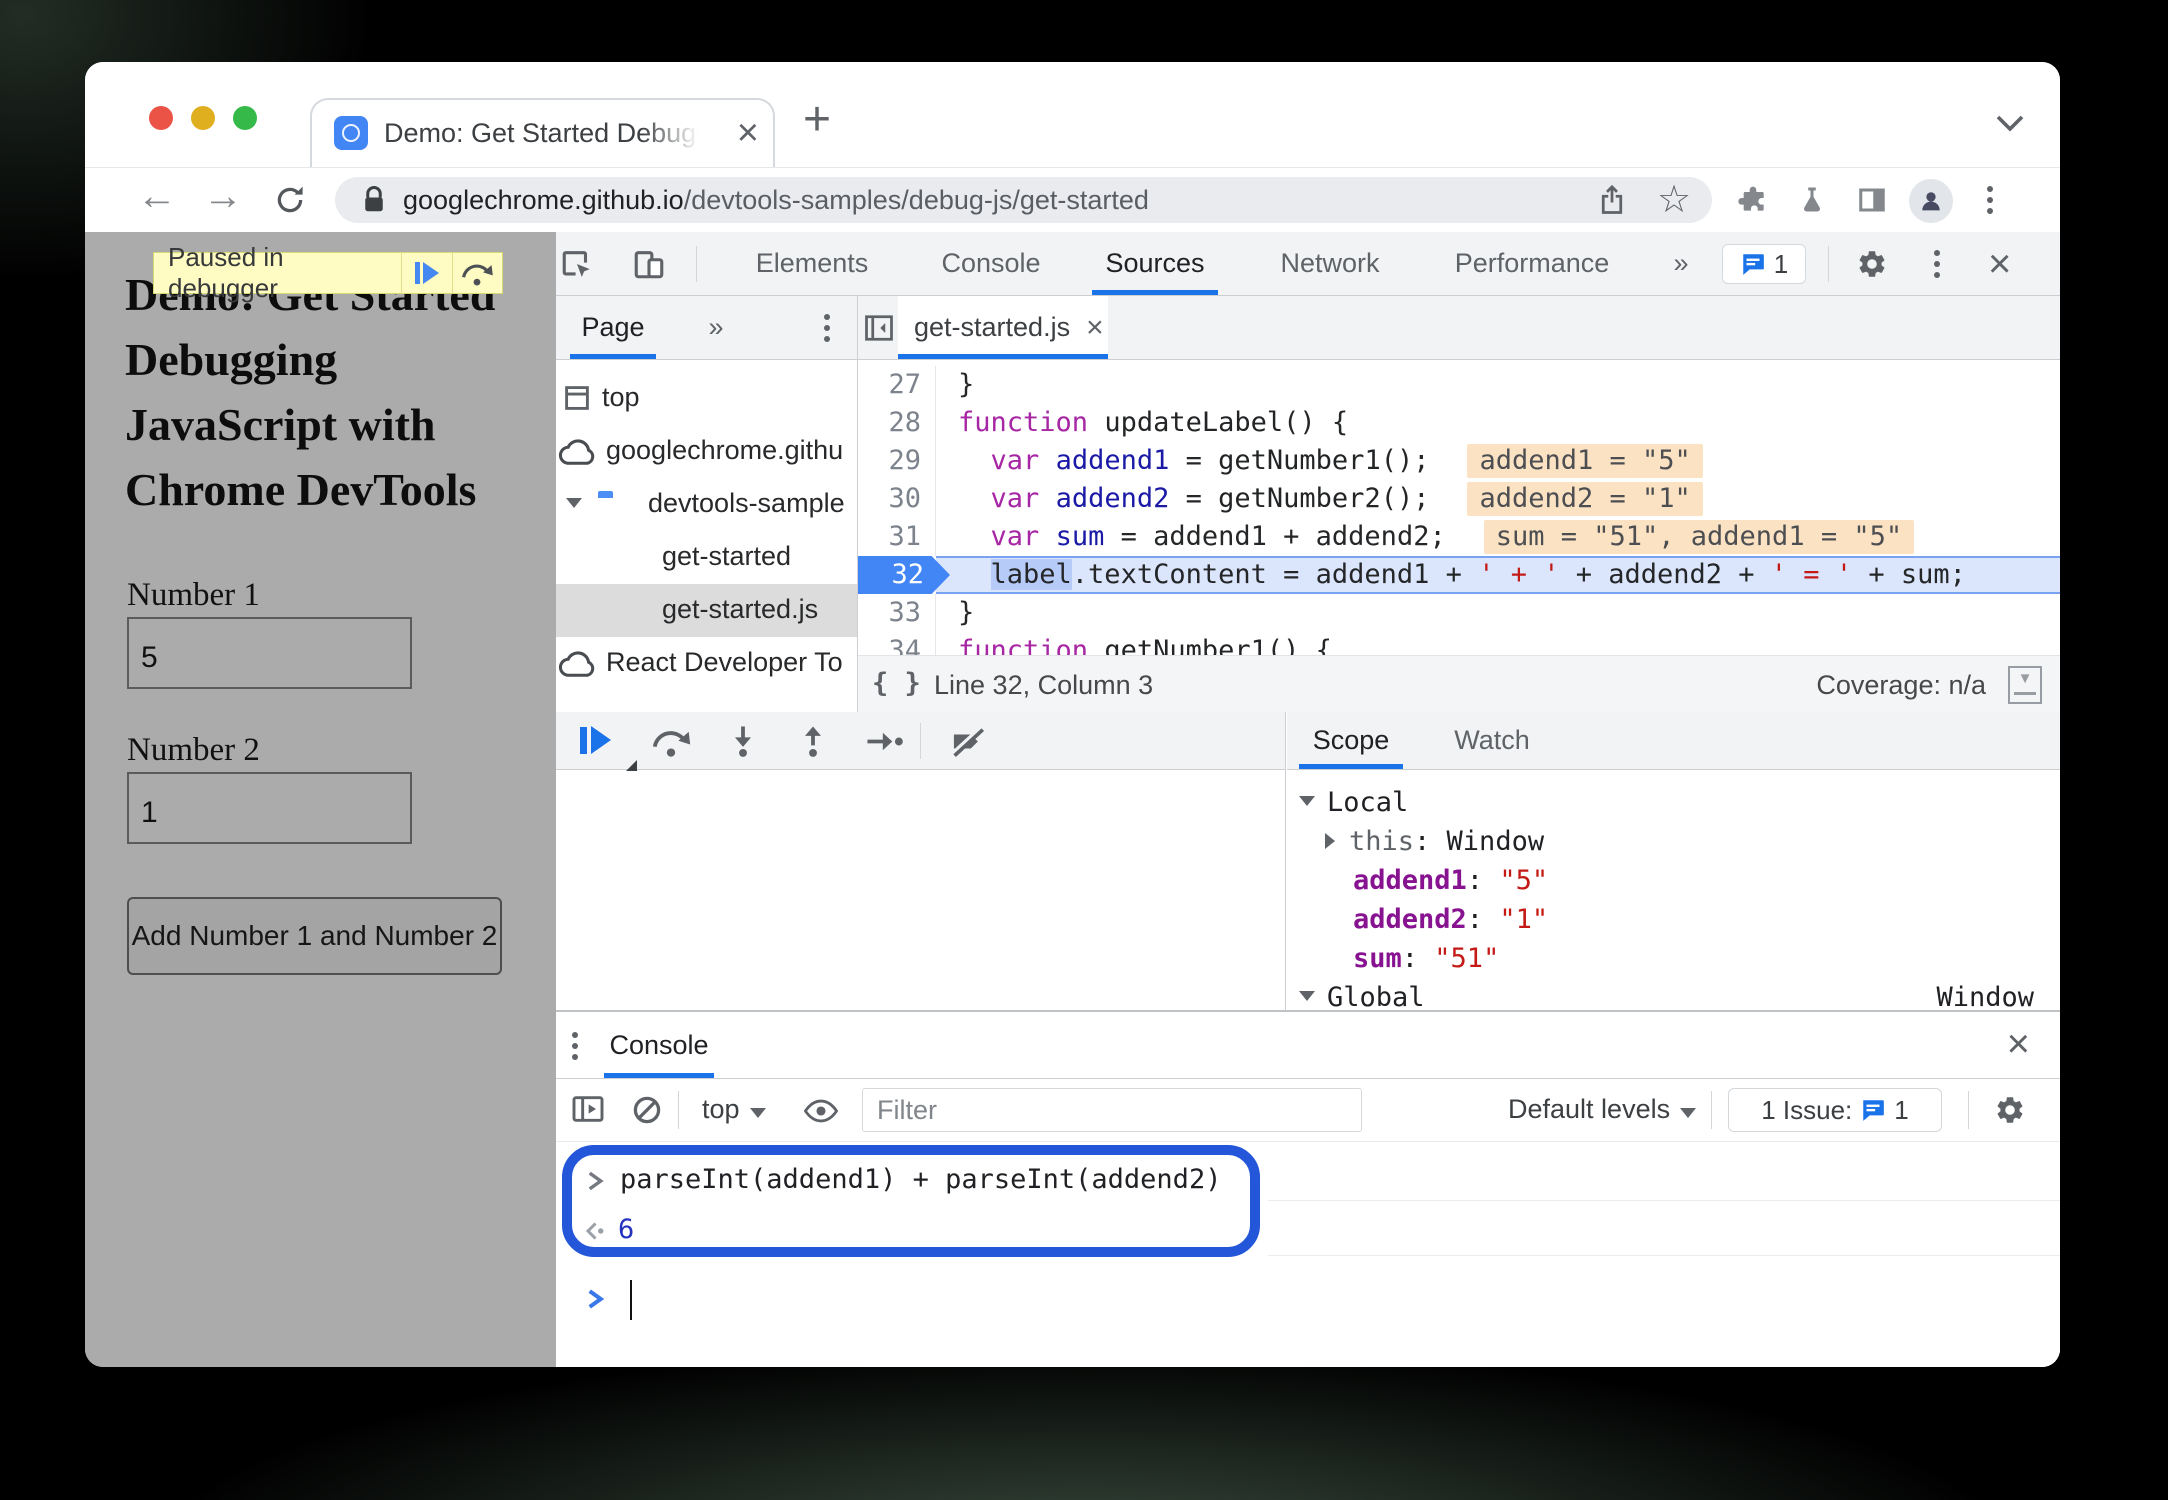 The width and height of the screenshot is (2168, 1500). Describe the element at coordinates (314, 936) in the screenshot. I see `add-numbers-button: Add Number 1 and Number 2` at that location.